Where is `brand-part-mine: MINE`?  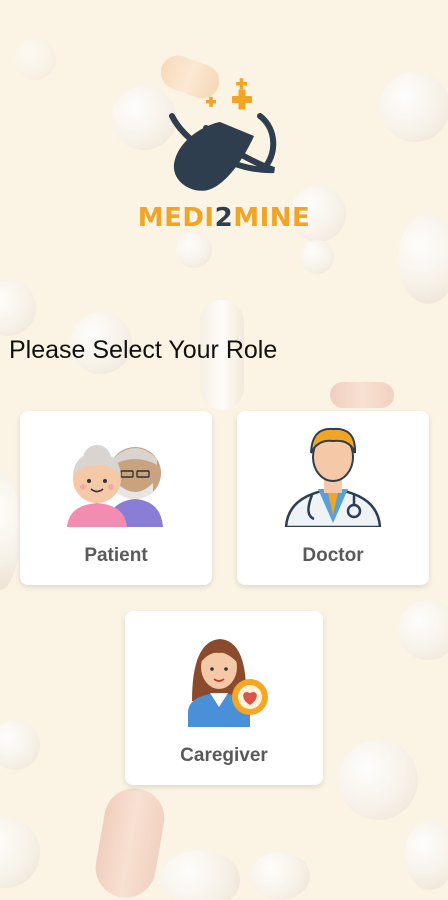
brand-part-mine: MINE is located at coordinates (272, 218).